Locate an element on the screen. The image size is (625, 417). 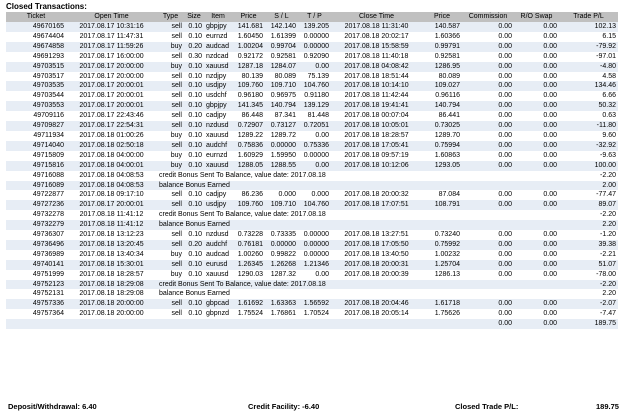
trade-pl-cell: 9.60 is located at coordinates (588, 135).